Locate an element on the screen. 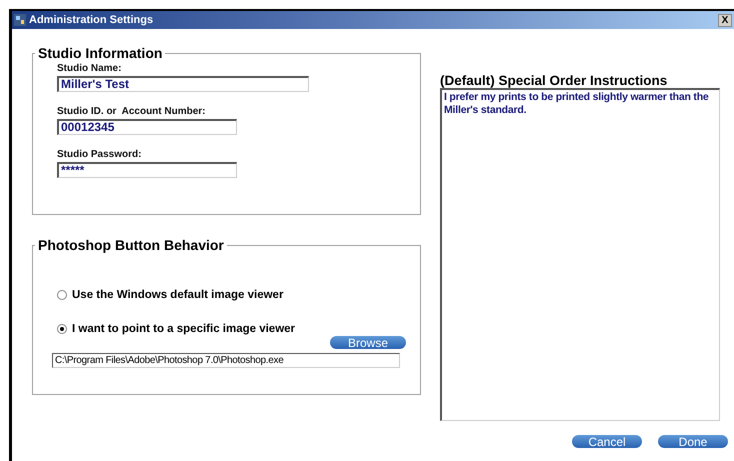 The height and width of the screenshot is (461, 734). cancel-button: Cancel is located at coordinates (607, 441).